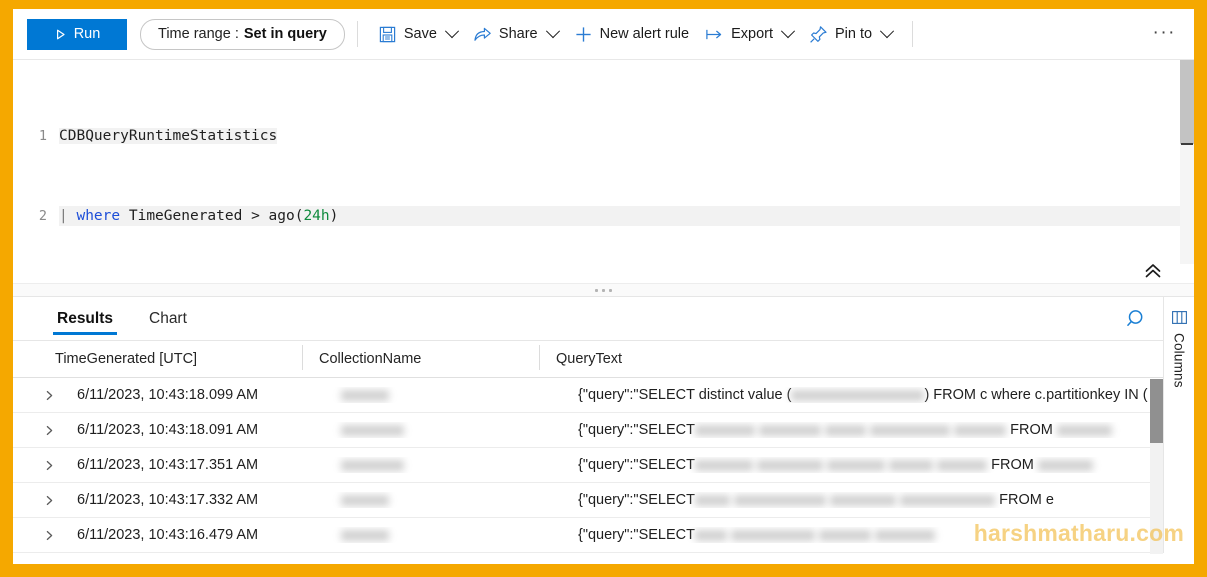  Describe the element at coordinates (1024, 500) in the screenshot. I see `query-text-fragment: FROM e` at that location.